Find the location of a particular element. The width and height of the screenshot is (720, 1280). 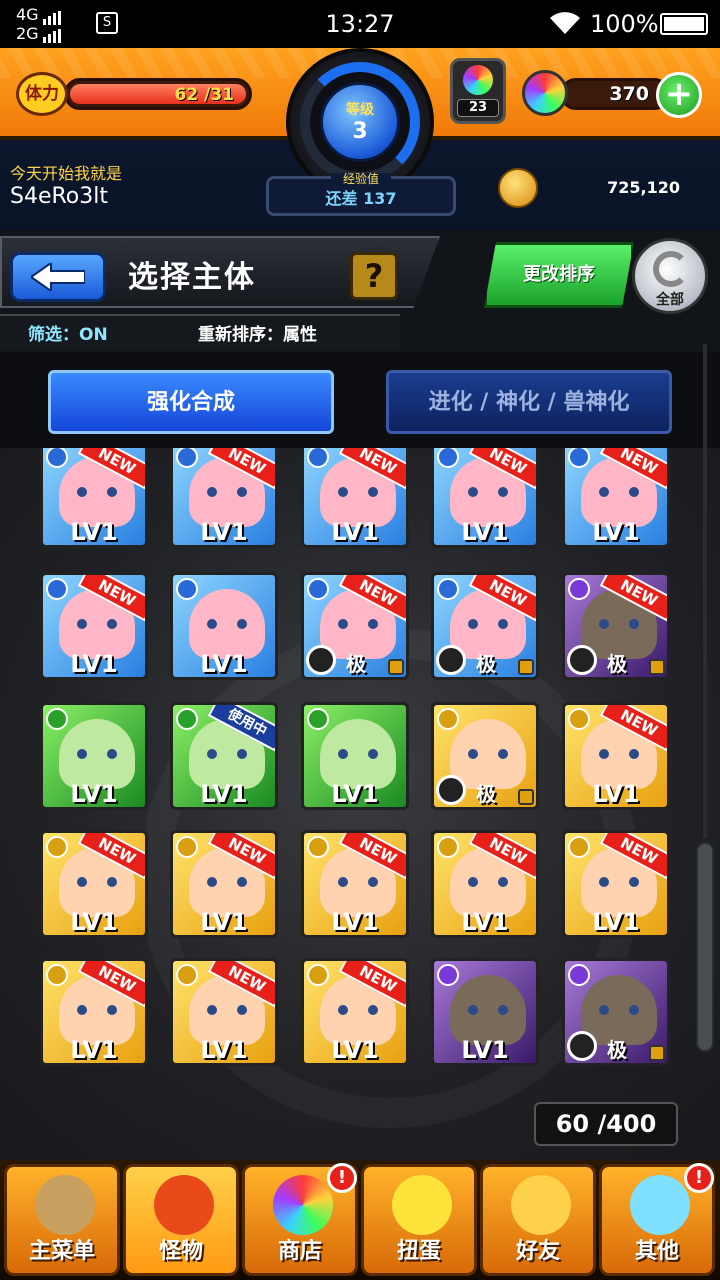

status-bar: 4G 2G S 13:27 100% is located at coordinates (360, 24).